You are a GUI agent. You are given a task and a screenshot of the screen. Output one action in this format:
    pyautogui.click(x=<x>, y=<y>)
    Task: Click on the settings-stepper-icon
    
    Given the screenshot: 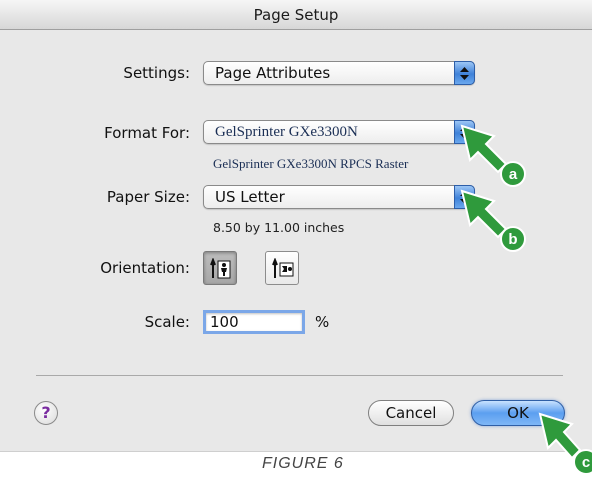 What is the action you would take?
    pyautogui.click(x=464, y=73)
    